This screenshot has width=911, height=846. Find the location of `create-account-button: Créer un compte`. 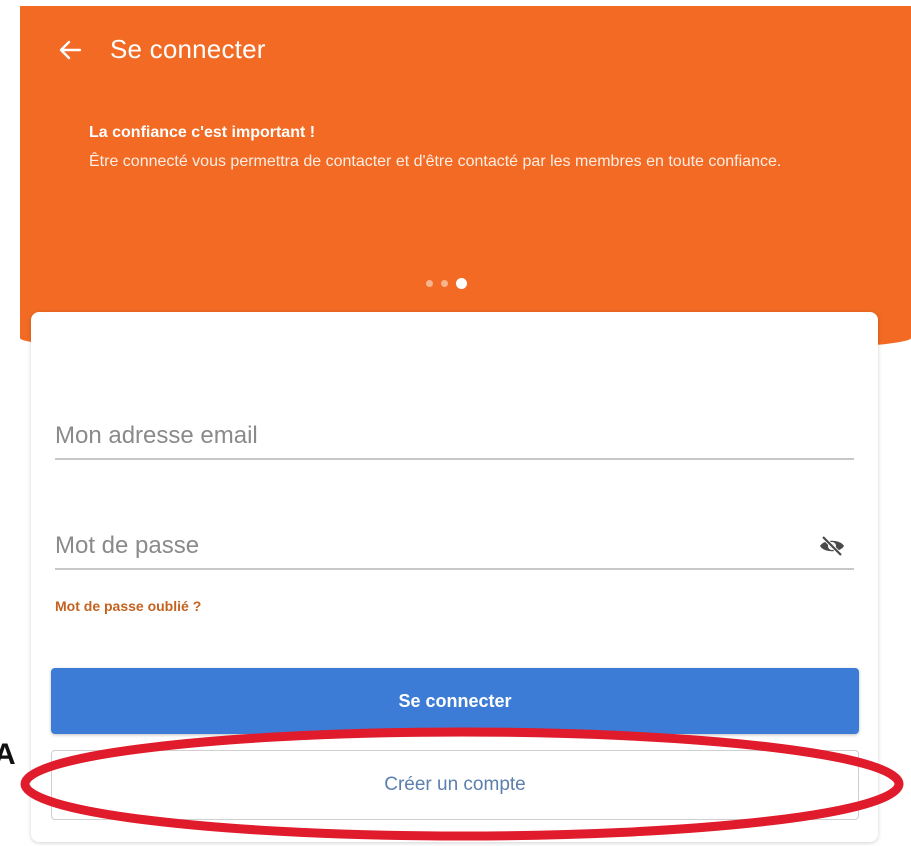

create-account-button: Créer un compte is located at coordinates (455, 785).